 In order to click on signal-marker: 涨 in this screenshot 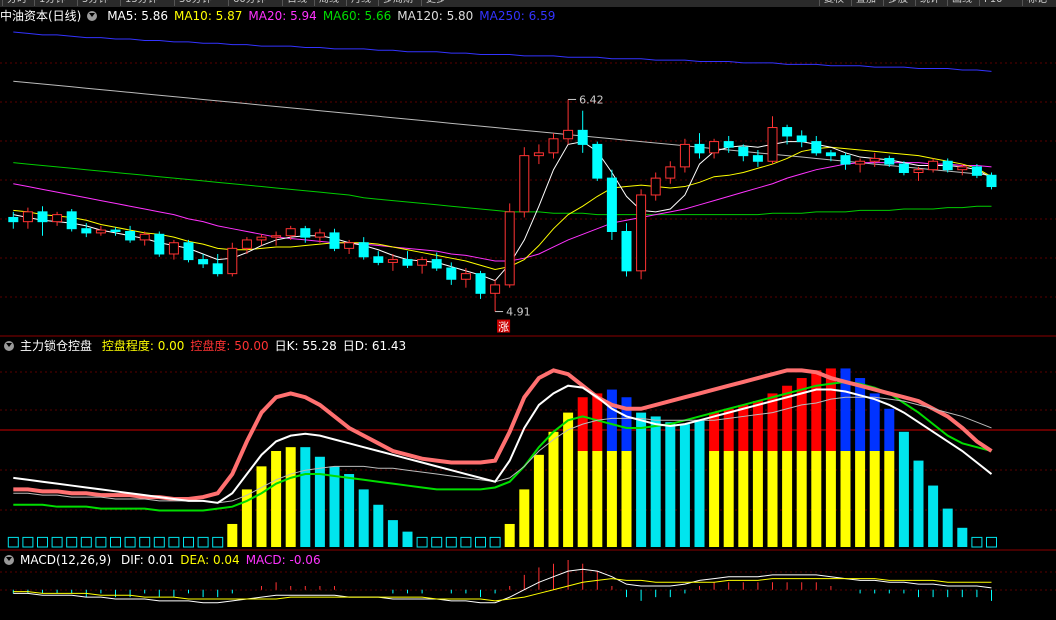, I will do `click(503, 327)`.